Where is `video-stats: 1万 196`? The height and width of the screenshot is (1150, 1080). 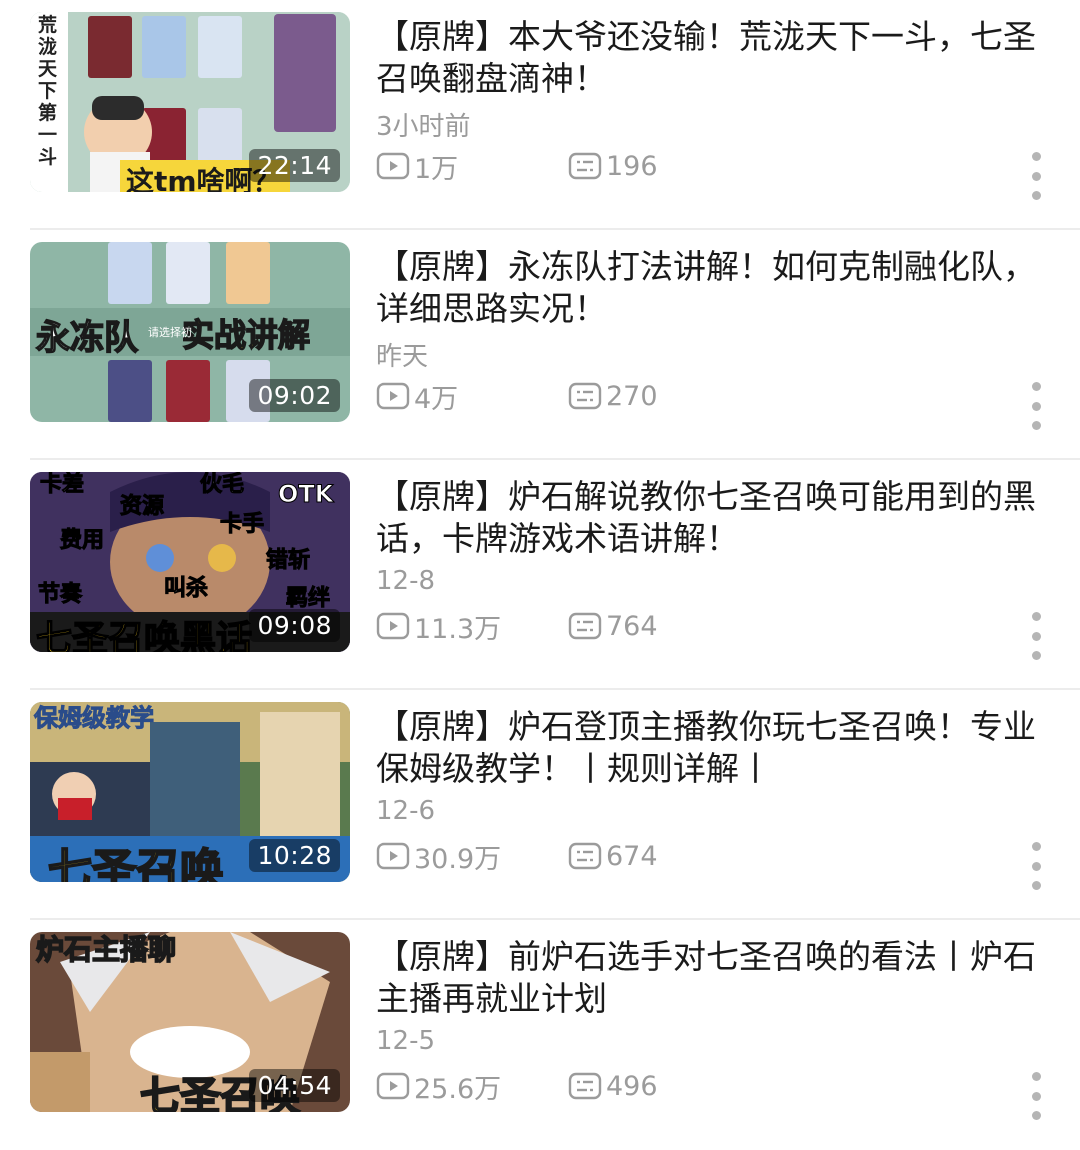 video-stats: 1万 196 is located at coordinates (517, 166).